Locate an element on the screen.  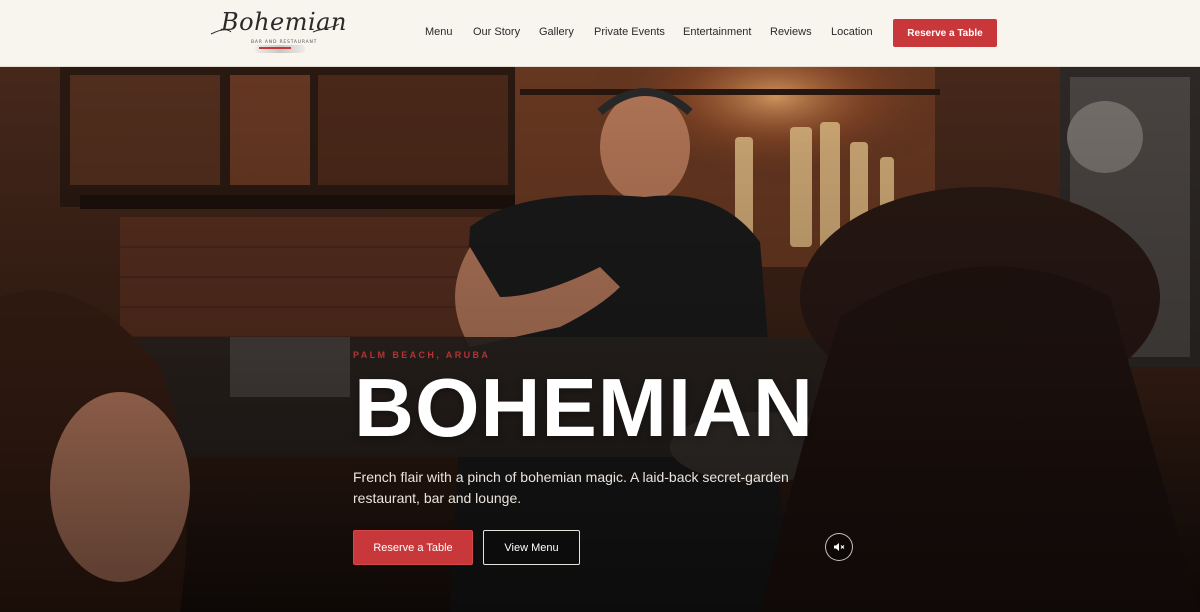
hero-location-eyebrow: Palm Beach, Aruba is located at coordinates (422, 355).